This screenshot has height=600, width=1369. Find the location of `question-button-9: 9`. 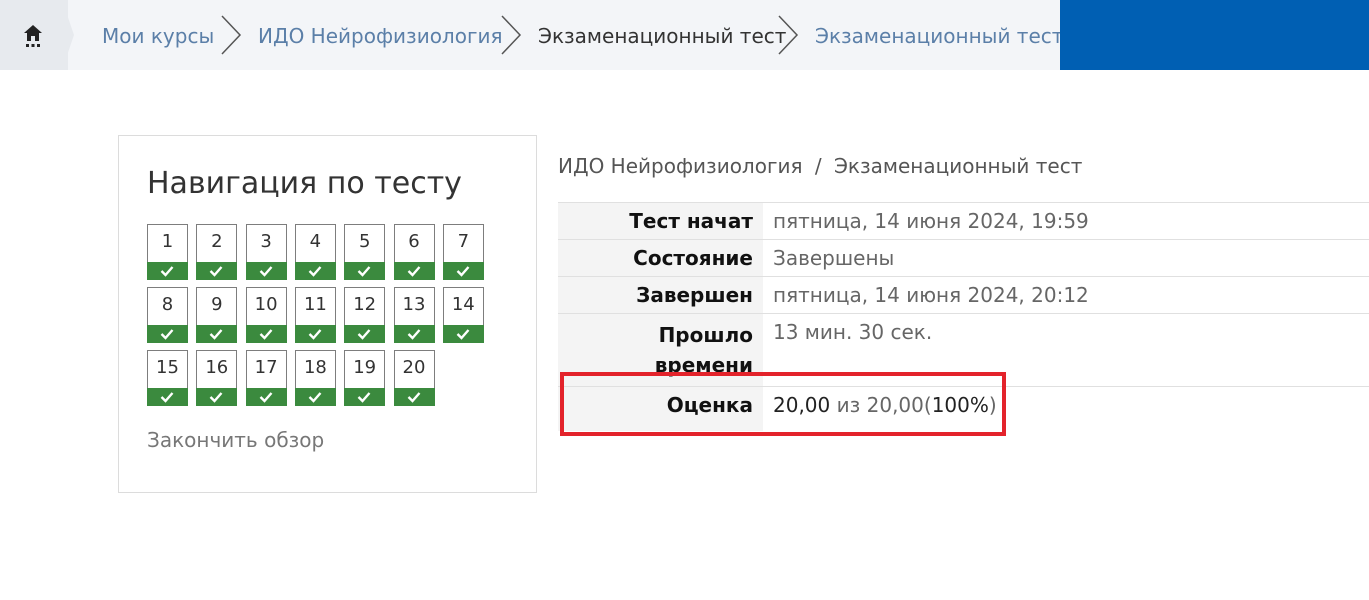

question-button-9: 9 is located at coordinates (217, 315).